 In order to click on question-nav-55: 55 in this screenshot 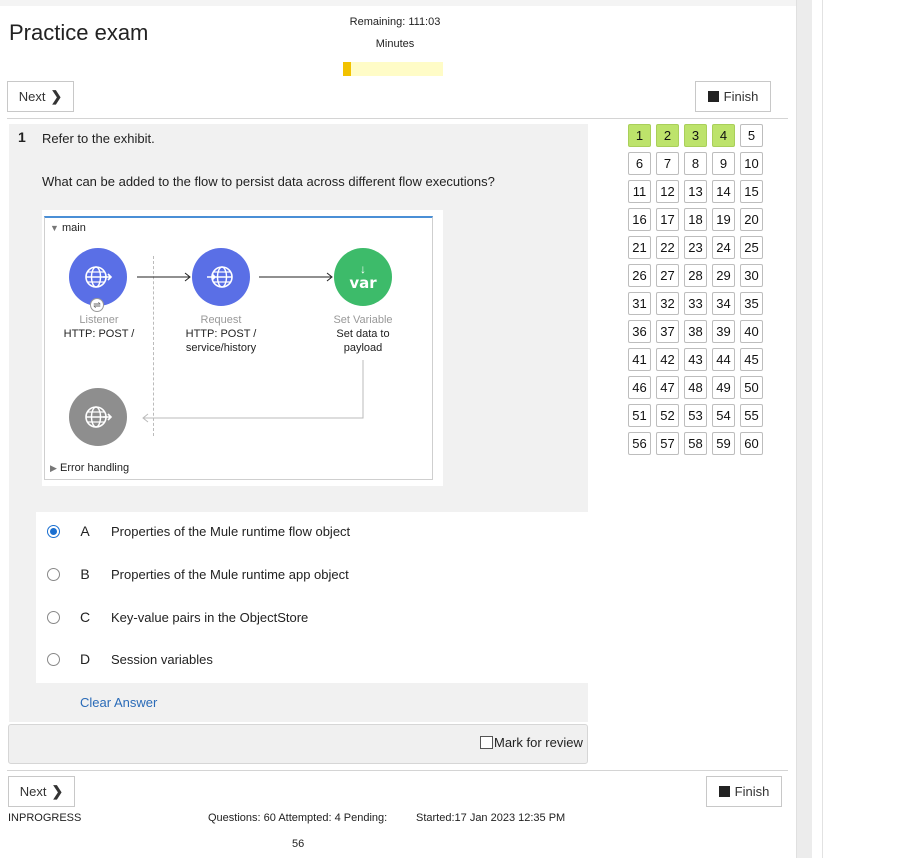, I will do `click(751, 415)`.